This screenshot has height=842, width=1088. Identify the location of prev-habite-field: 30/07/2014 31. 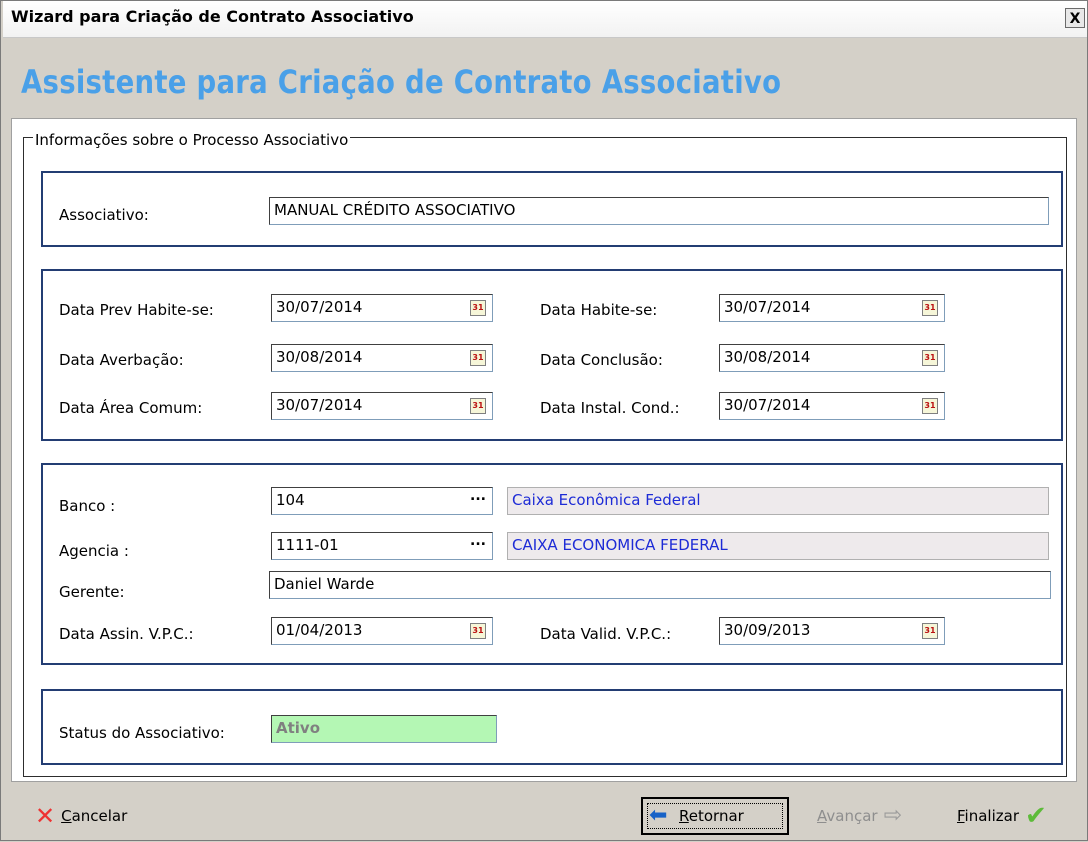
(382, 308).